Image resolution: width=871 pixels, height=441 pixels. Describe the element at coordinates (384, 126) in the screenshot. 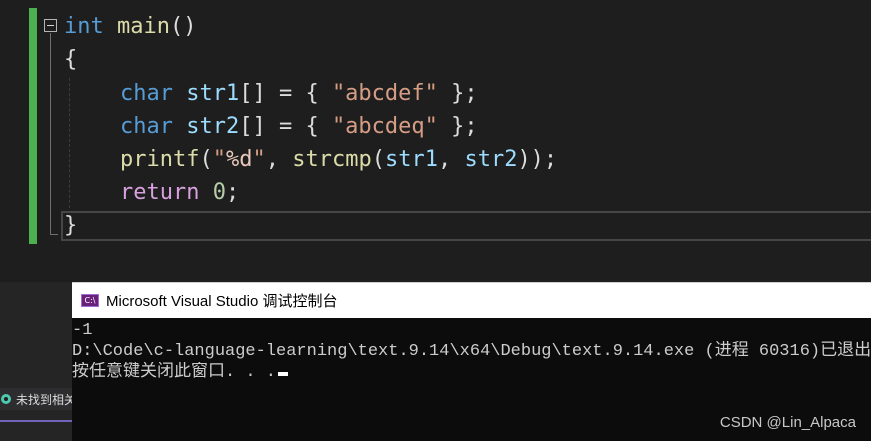

I see `code-token-str: "abcdeq"` at that location.